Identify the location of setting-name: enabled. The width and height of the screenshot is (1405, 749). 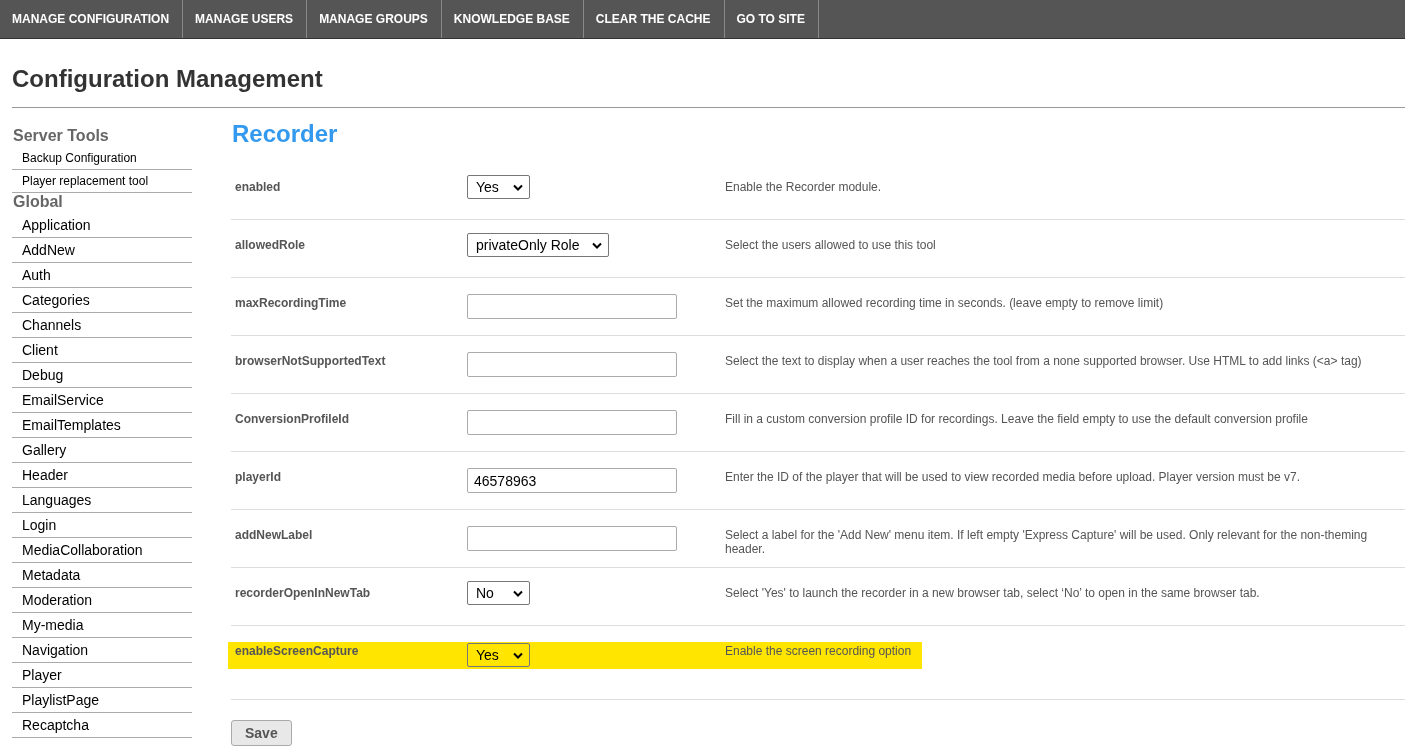
(258, 186).